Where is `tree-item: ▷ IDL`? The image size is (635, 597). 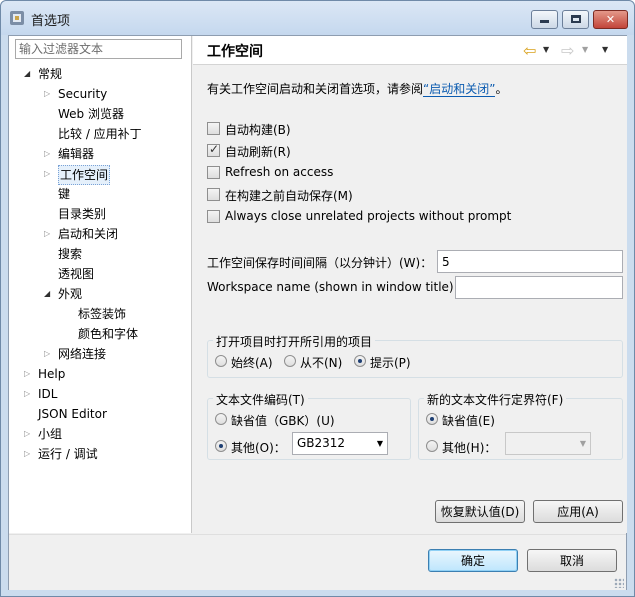 tree-item: ▷ IDL is located at coordinates (100, 394).